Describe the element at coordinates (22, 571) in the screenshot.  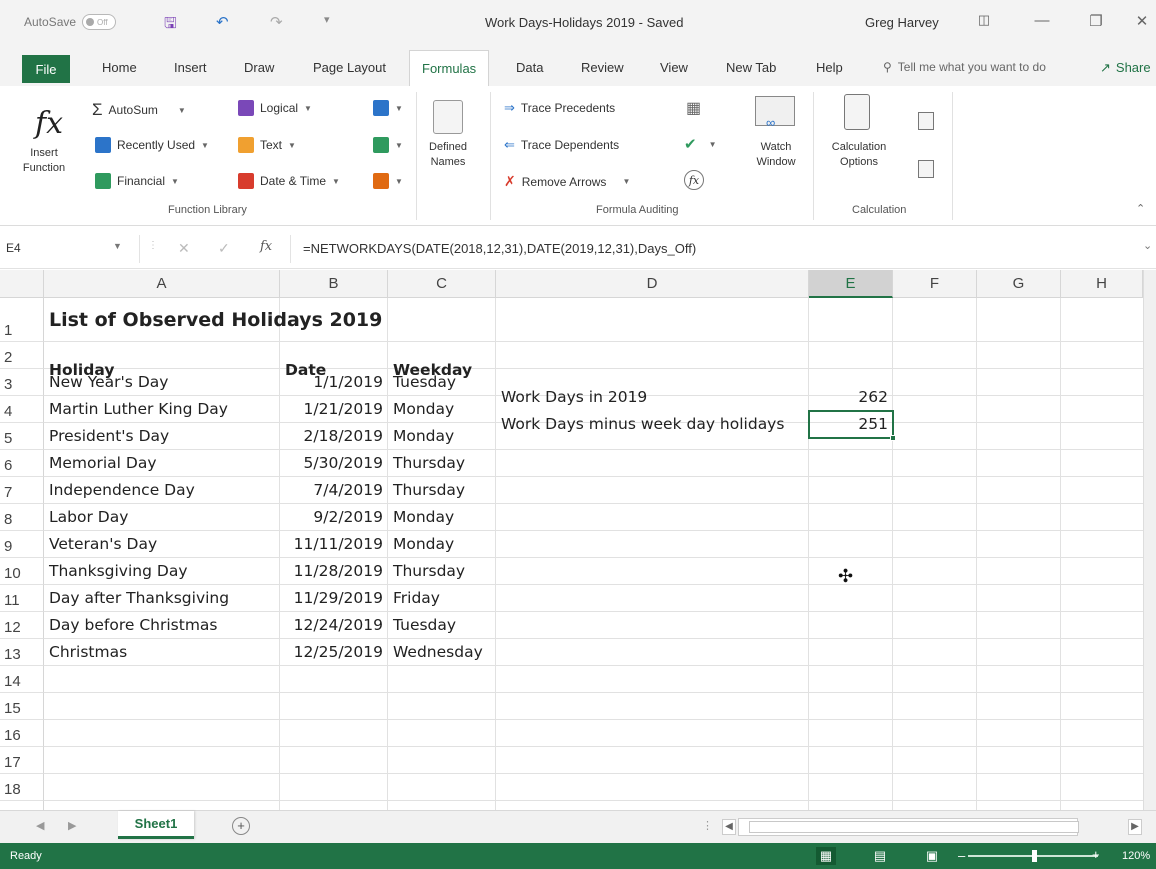
I see `row-header-10: 10` at that location.